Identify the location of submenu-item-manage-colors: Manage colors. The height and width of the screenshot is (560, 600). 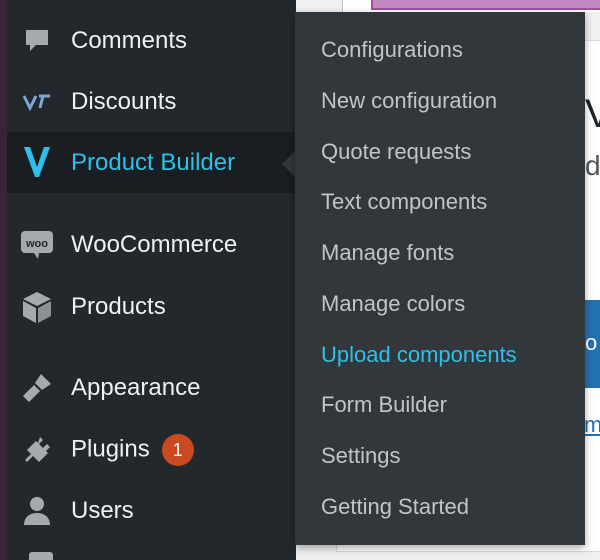
(393, 304).